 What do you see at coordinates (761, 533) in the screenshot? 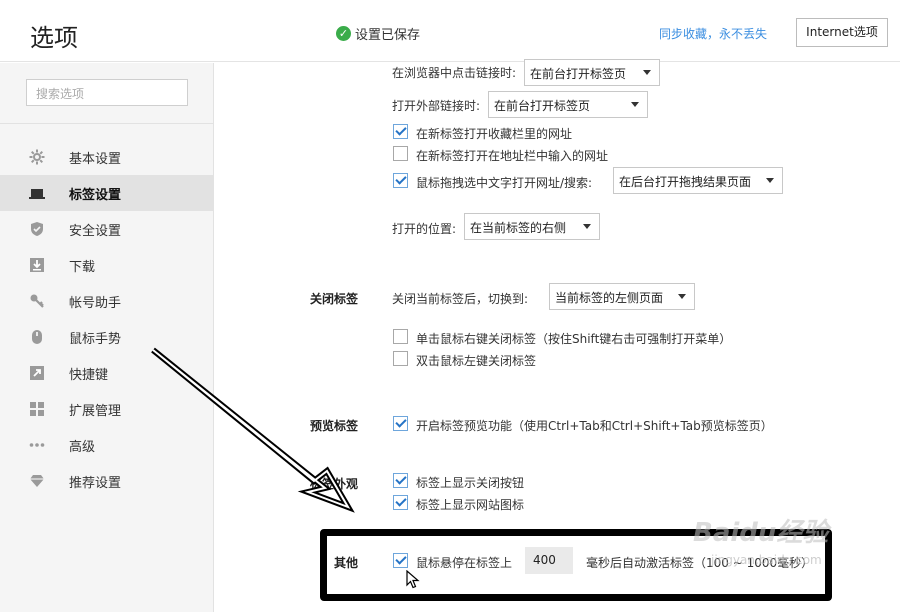
I see `baidu-watermark: Baidu经验` at bounding box center [761, 533].